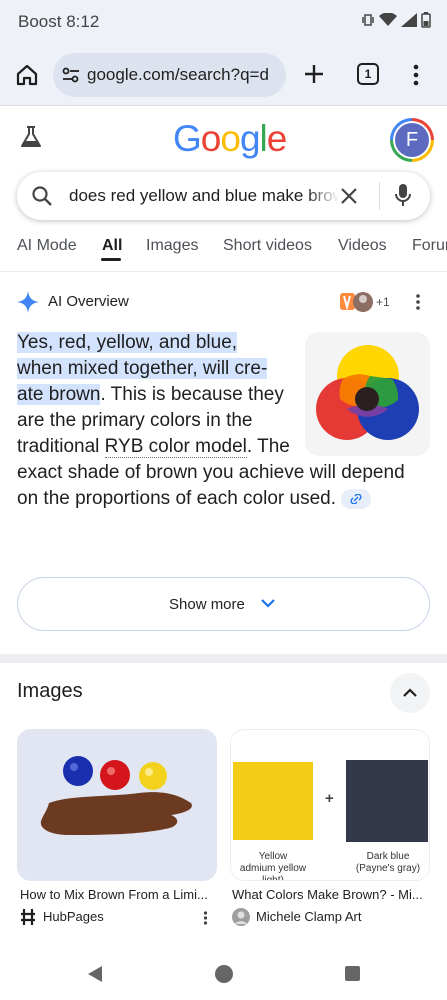 The height and width of the screenshot is (1000, 447). I want to click on wifi-icon, so click(388, 19).